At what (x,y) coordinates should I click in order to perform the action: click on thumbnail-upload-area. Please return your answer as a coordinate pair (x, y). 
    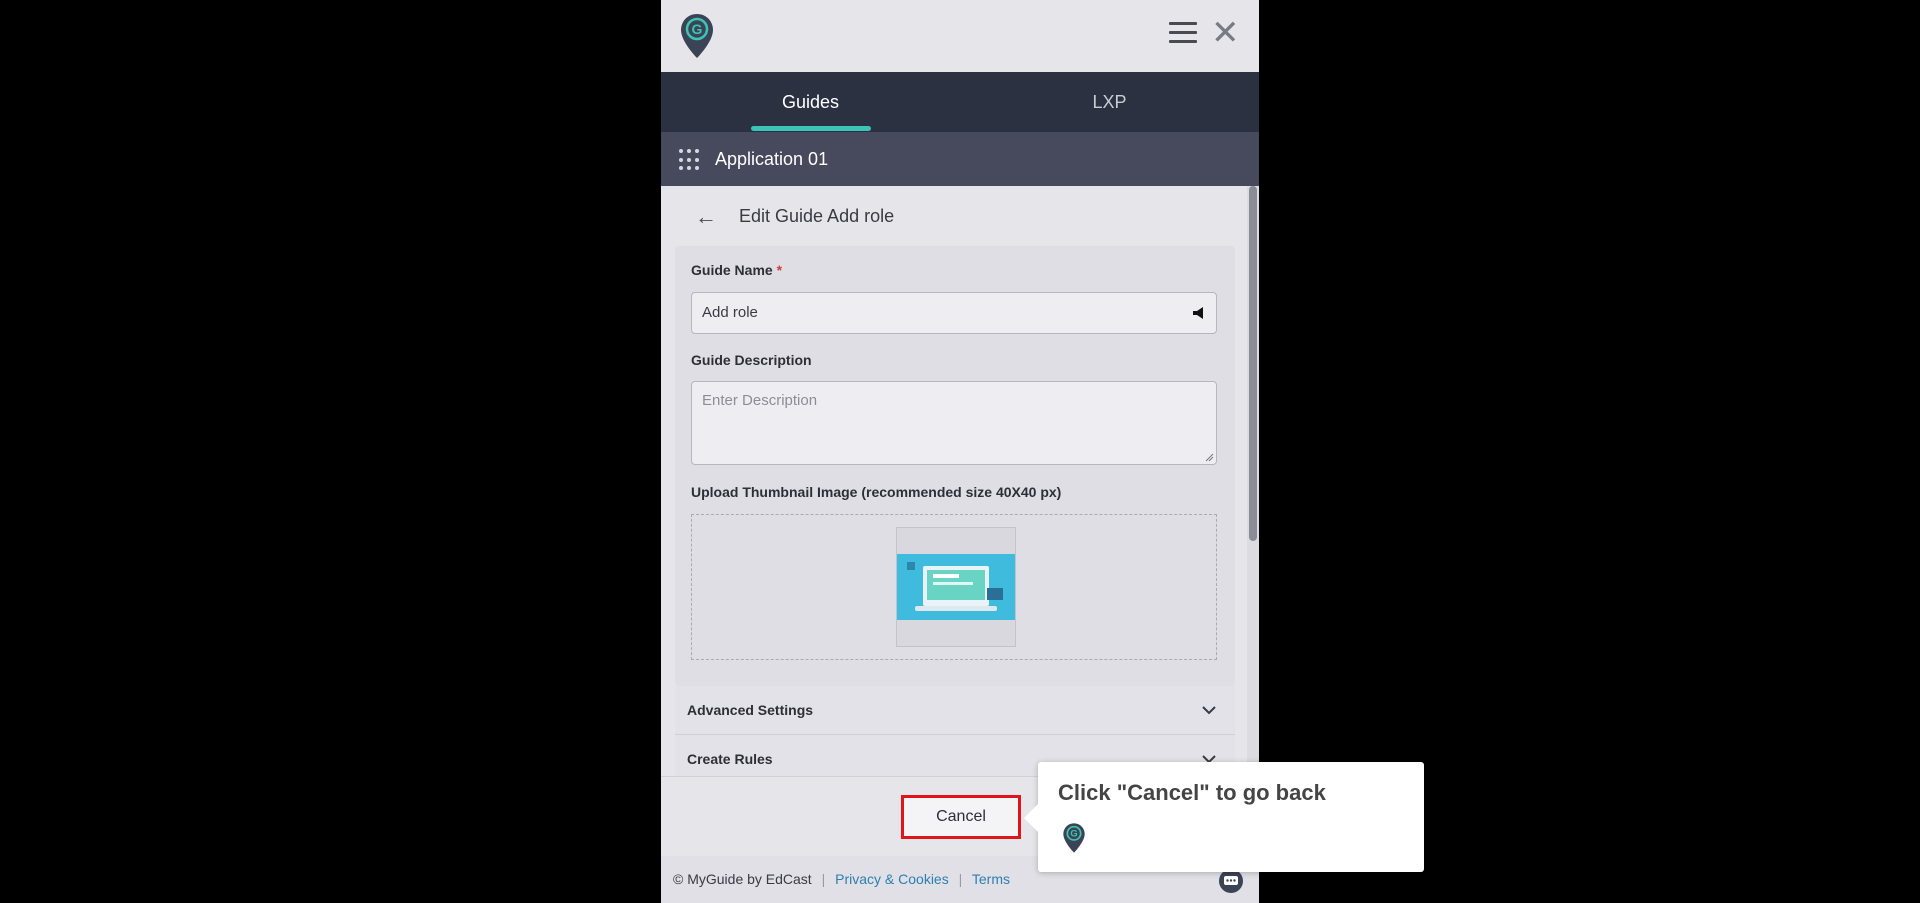
    Looking at the image, I should click on (954, 587).